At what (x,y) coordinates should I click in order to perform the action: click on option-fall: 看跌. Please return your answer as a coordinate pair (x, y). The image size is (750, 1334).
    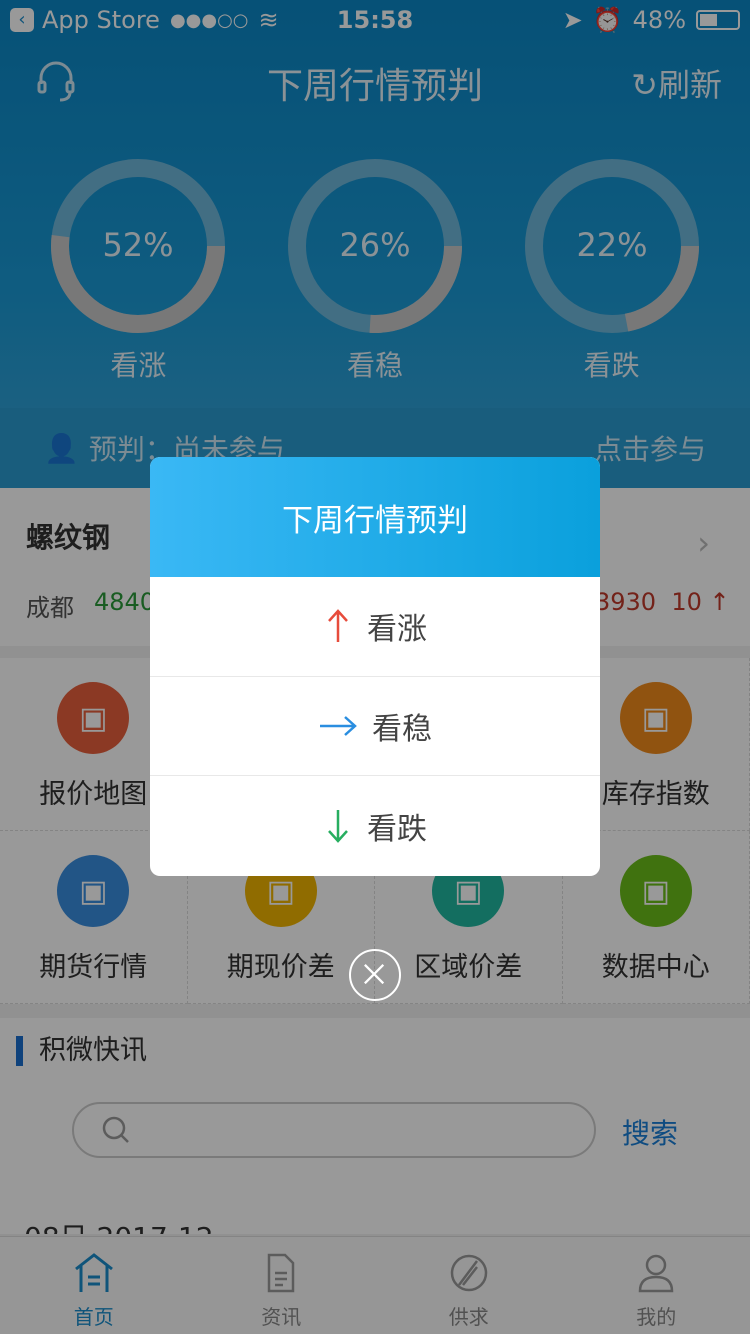
    Looking at the image, I should click on (375, 826).